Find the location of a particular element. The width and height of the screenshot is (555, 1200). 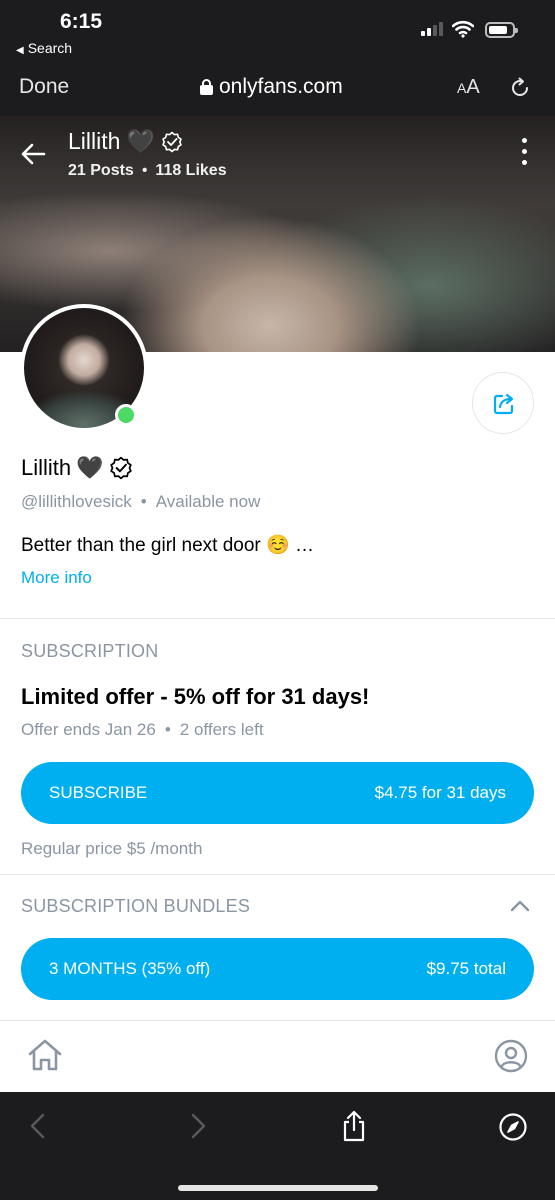

bundle-3-months-button: 3 MONTHS (35% off) $9.75 total is located at coordinates (277, 969).